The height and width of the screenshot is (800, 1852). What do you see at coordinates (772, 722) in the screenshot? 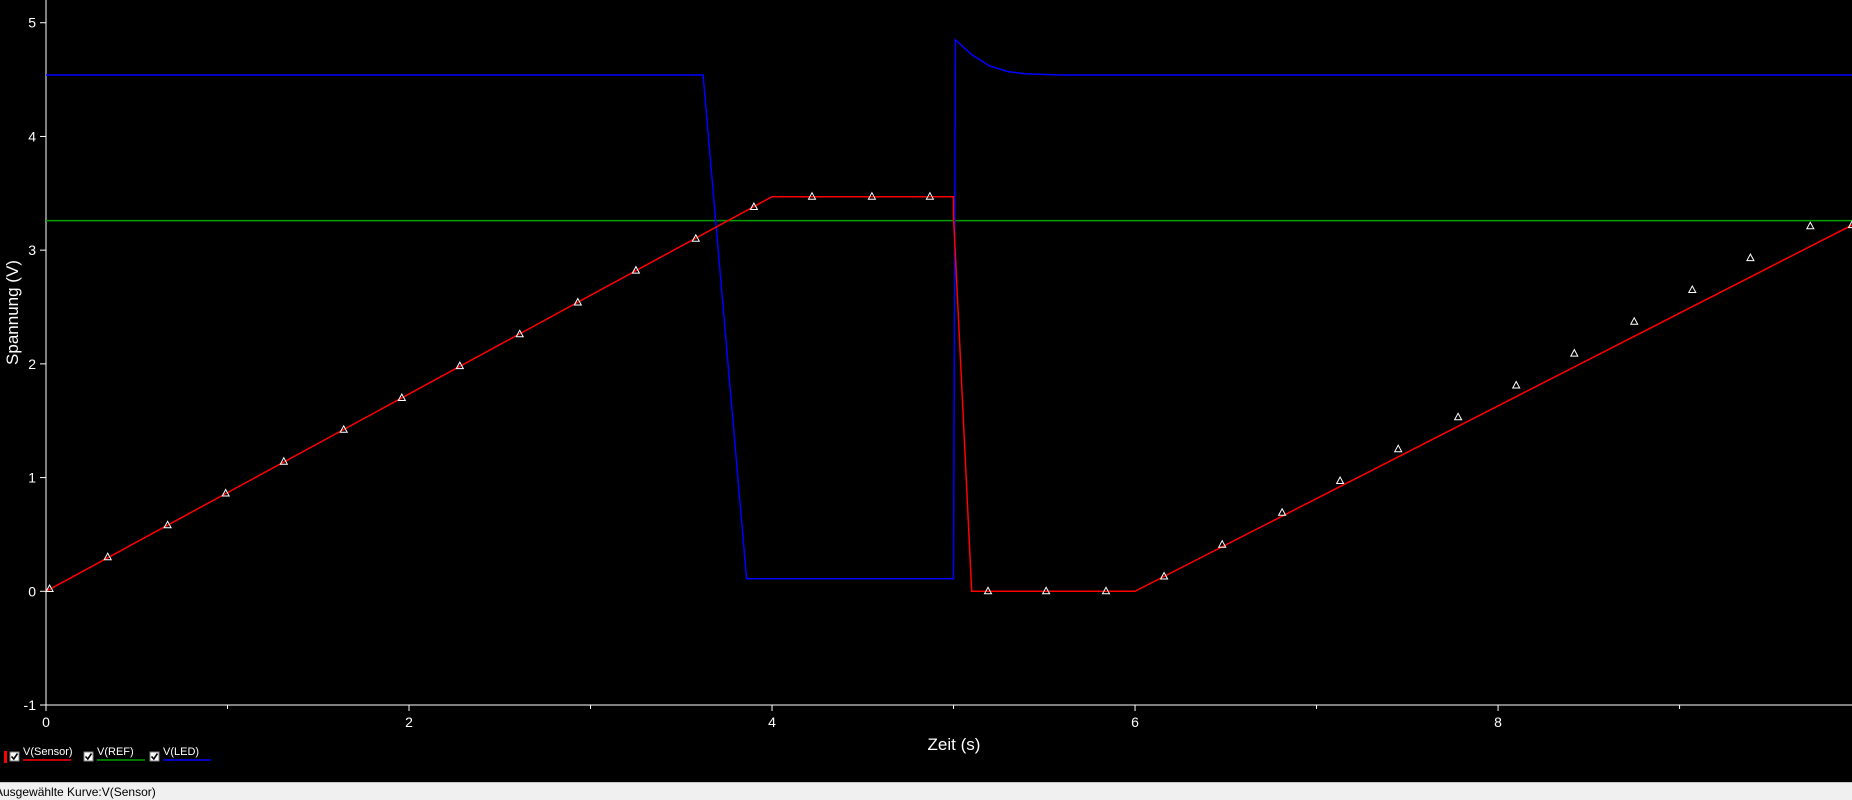
I see `x-tick-label: 4` at bounding box center [772, 722].